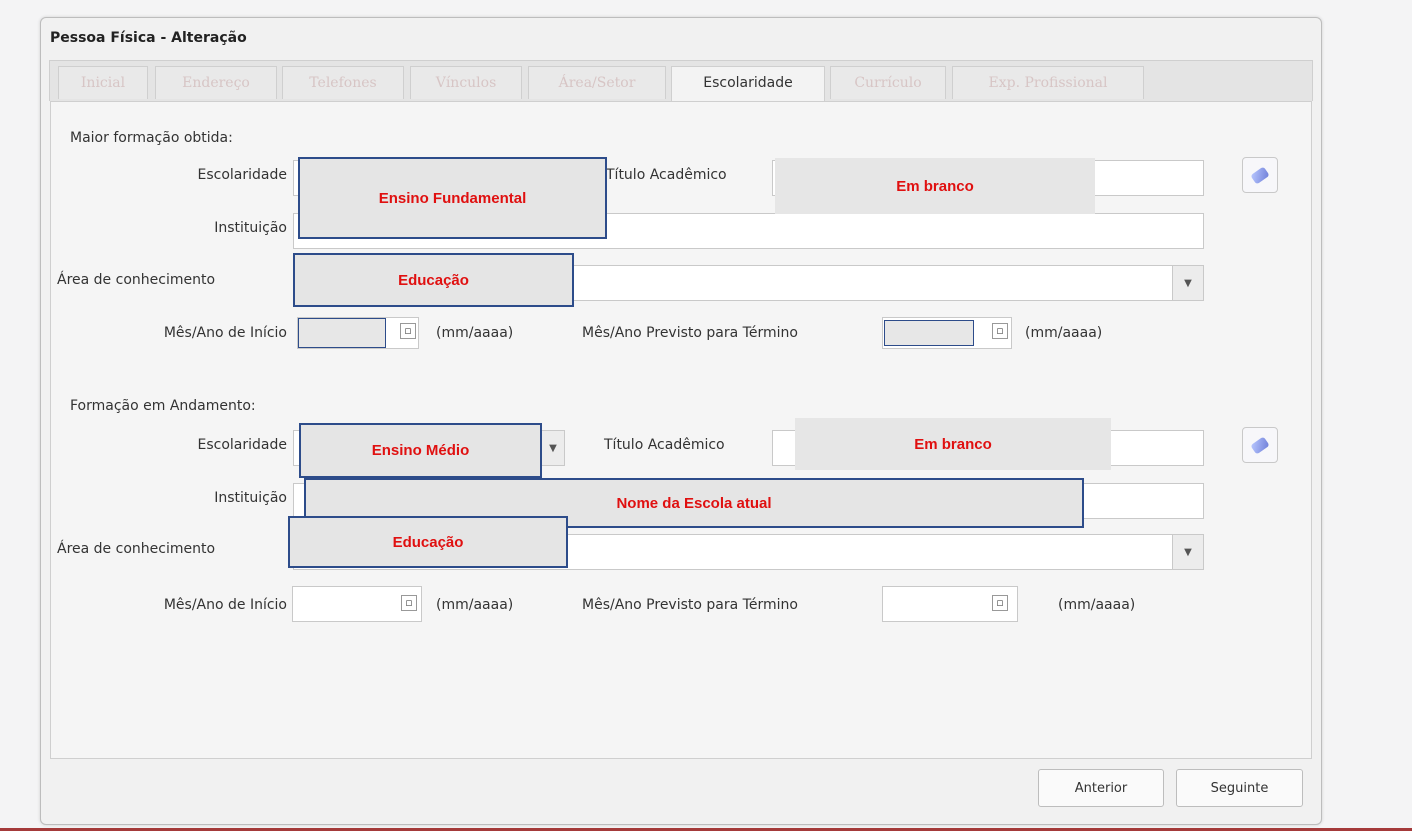  What do you see at coordinates (888, 82) in the screenshot?
I see `tab-curriculo: Currículo` at bounding box center [888, 82].